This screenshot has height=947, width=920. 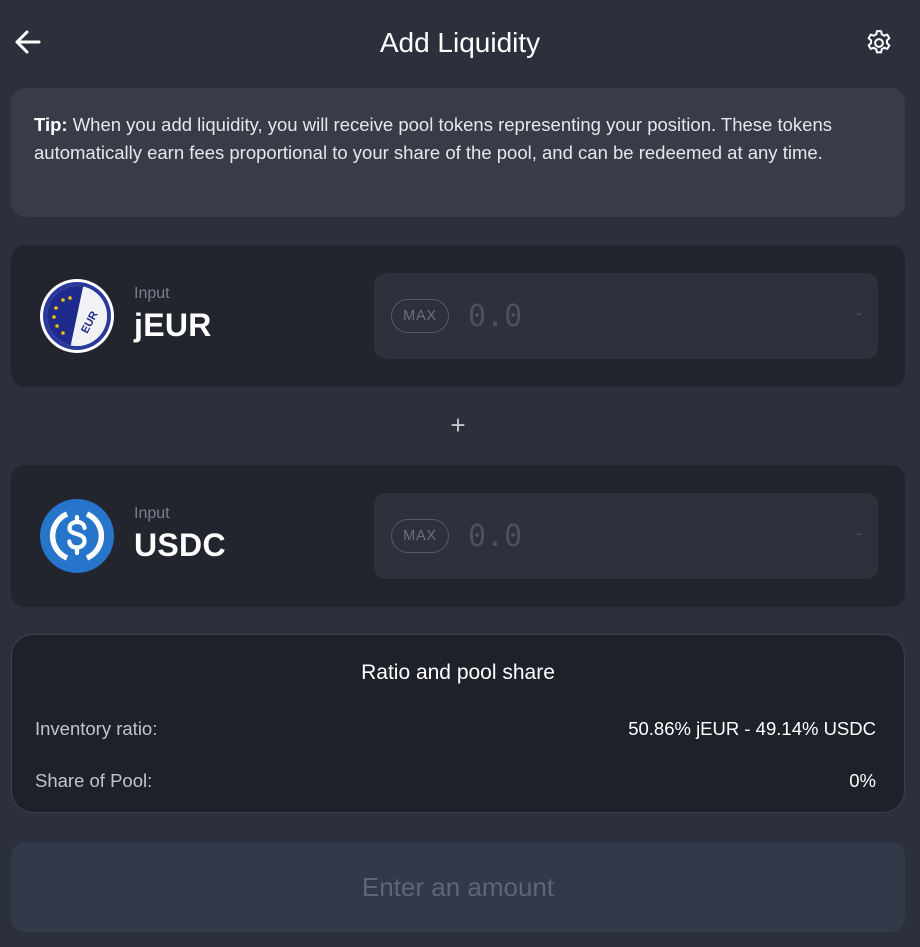 I want to click on amount-input-jeur, so click(x=648, y=316).